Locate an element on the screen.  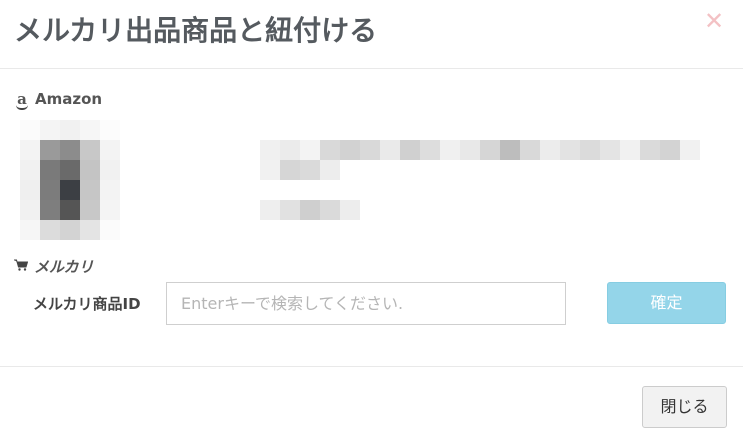
product-image-blurred is located at coordinates (70, 180).